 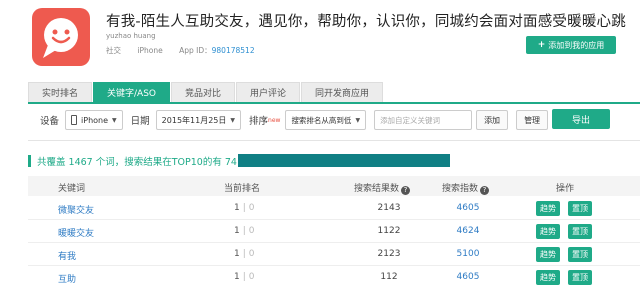 What do you see at coordinates (492, 120) in the screenshot?
I see `add-keyword-button: 添加` at bounding box center [492, 120].